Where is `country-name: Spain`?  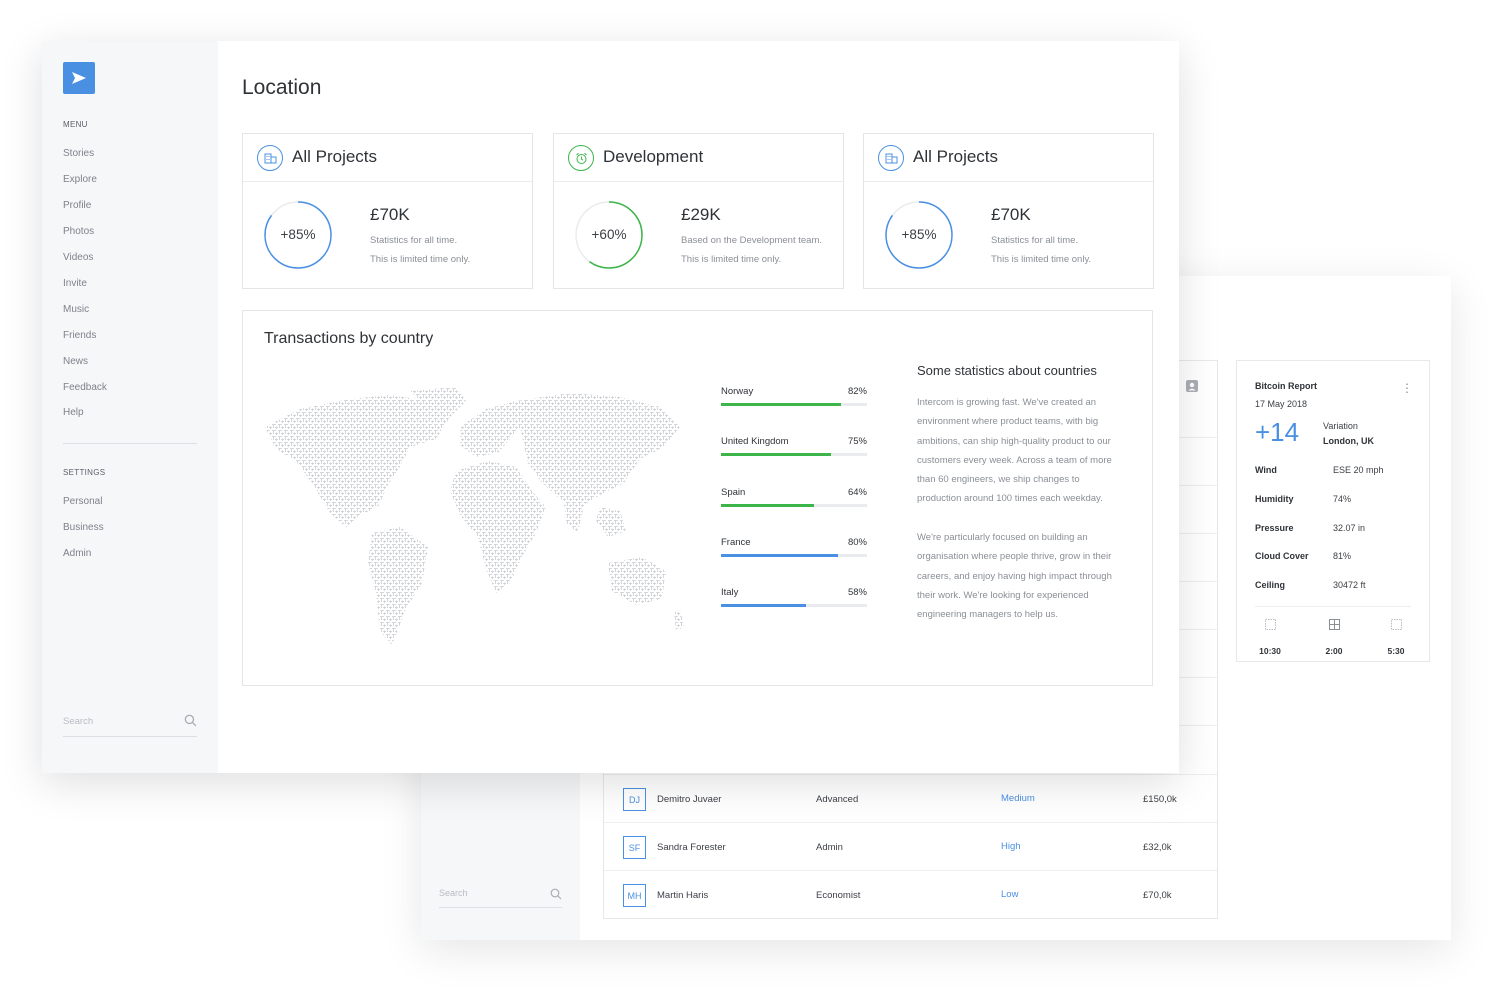 country-name: Spain is located at coordinates (733, 492).